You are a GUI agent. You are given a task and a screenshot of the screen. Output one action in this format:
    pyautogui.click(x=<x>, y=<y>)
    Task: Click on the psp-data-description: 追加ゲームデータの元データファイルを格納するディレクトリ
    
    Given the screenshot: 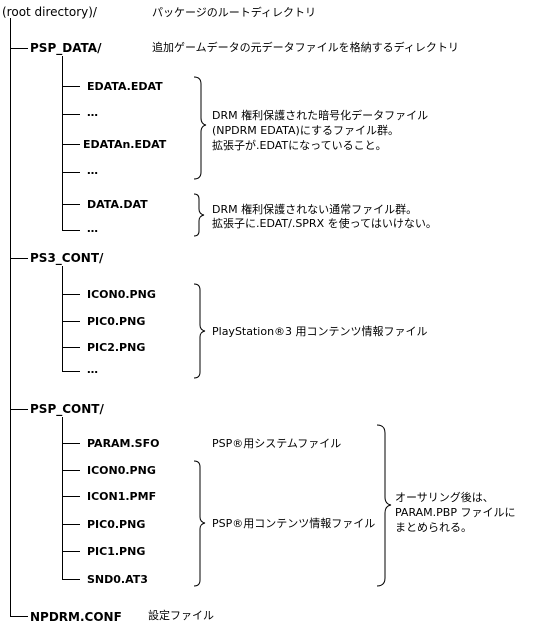 What is the action you would take?
    pyautogui.click(x=305, y=47)
    